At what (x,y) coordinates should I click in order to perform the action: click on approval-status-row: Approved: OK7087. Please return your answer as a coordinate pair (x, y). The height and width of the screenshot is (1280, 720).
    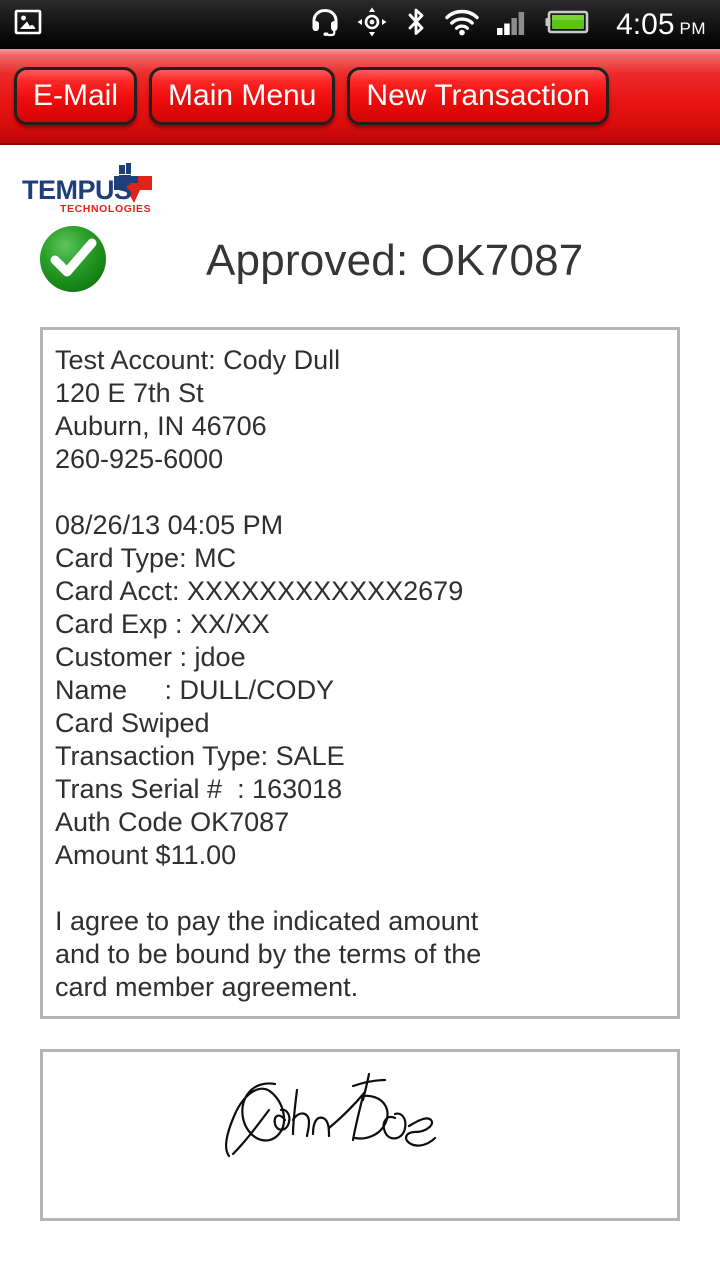
    Looking at the image, I should click on (360, 261).